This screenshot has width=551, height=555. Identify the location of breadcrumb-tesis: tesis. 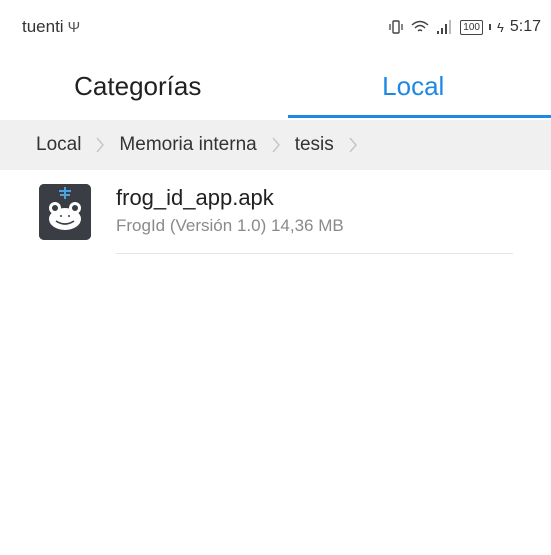
(314, 145).